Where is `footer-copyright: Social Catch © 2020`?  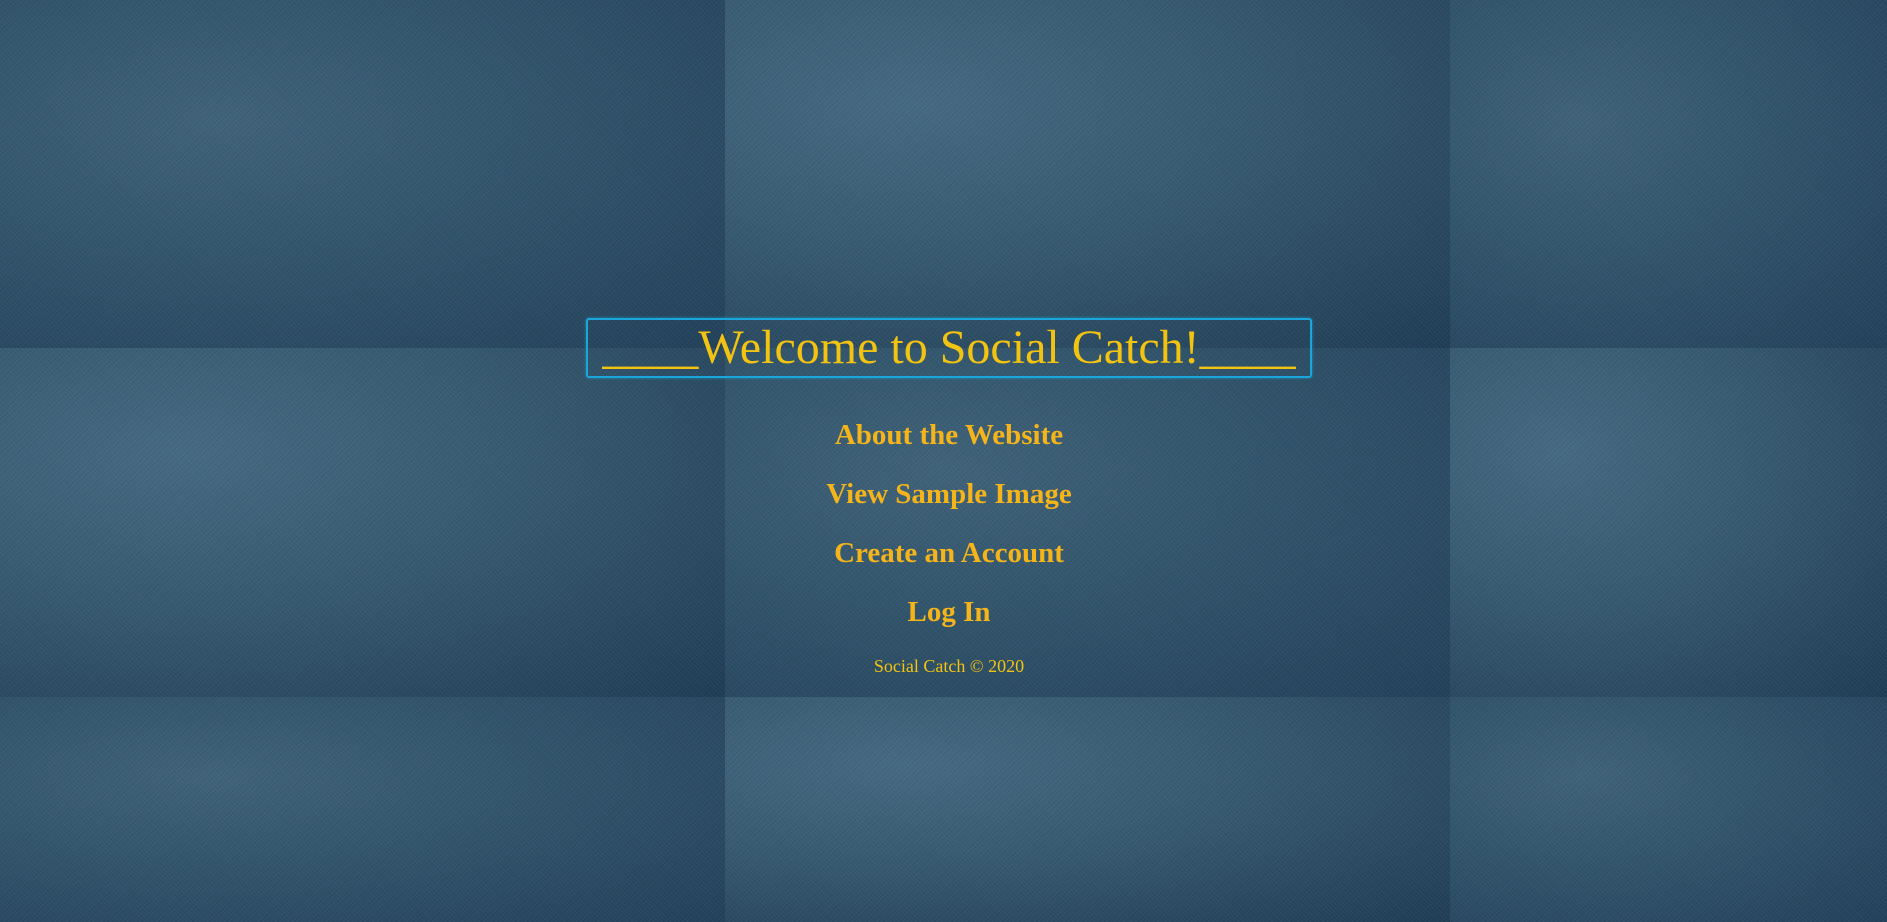 footer-copyright: Social Catch © 2020 is located at coordinates (949, 666).